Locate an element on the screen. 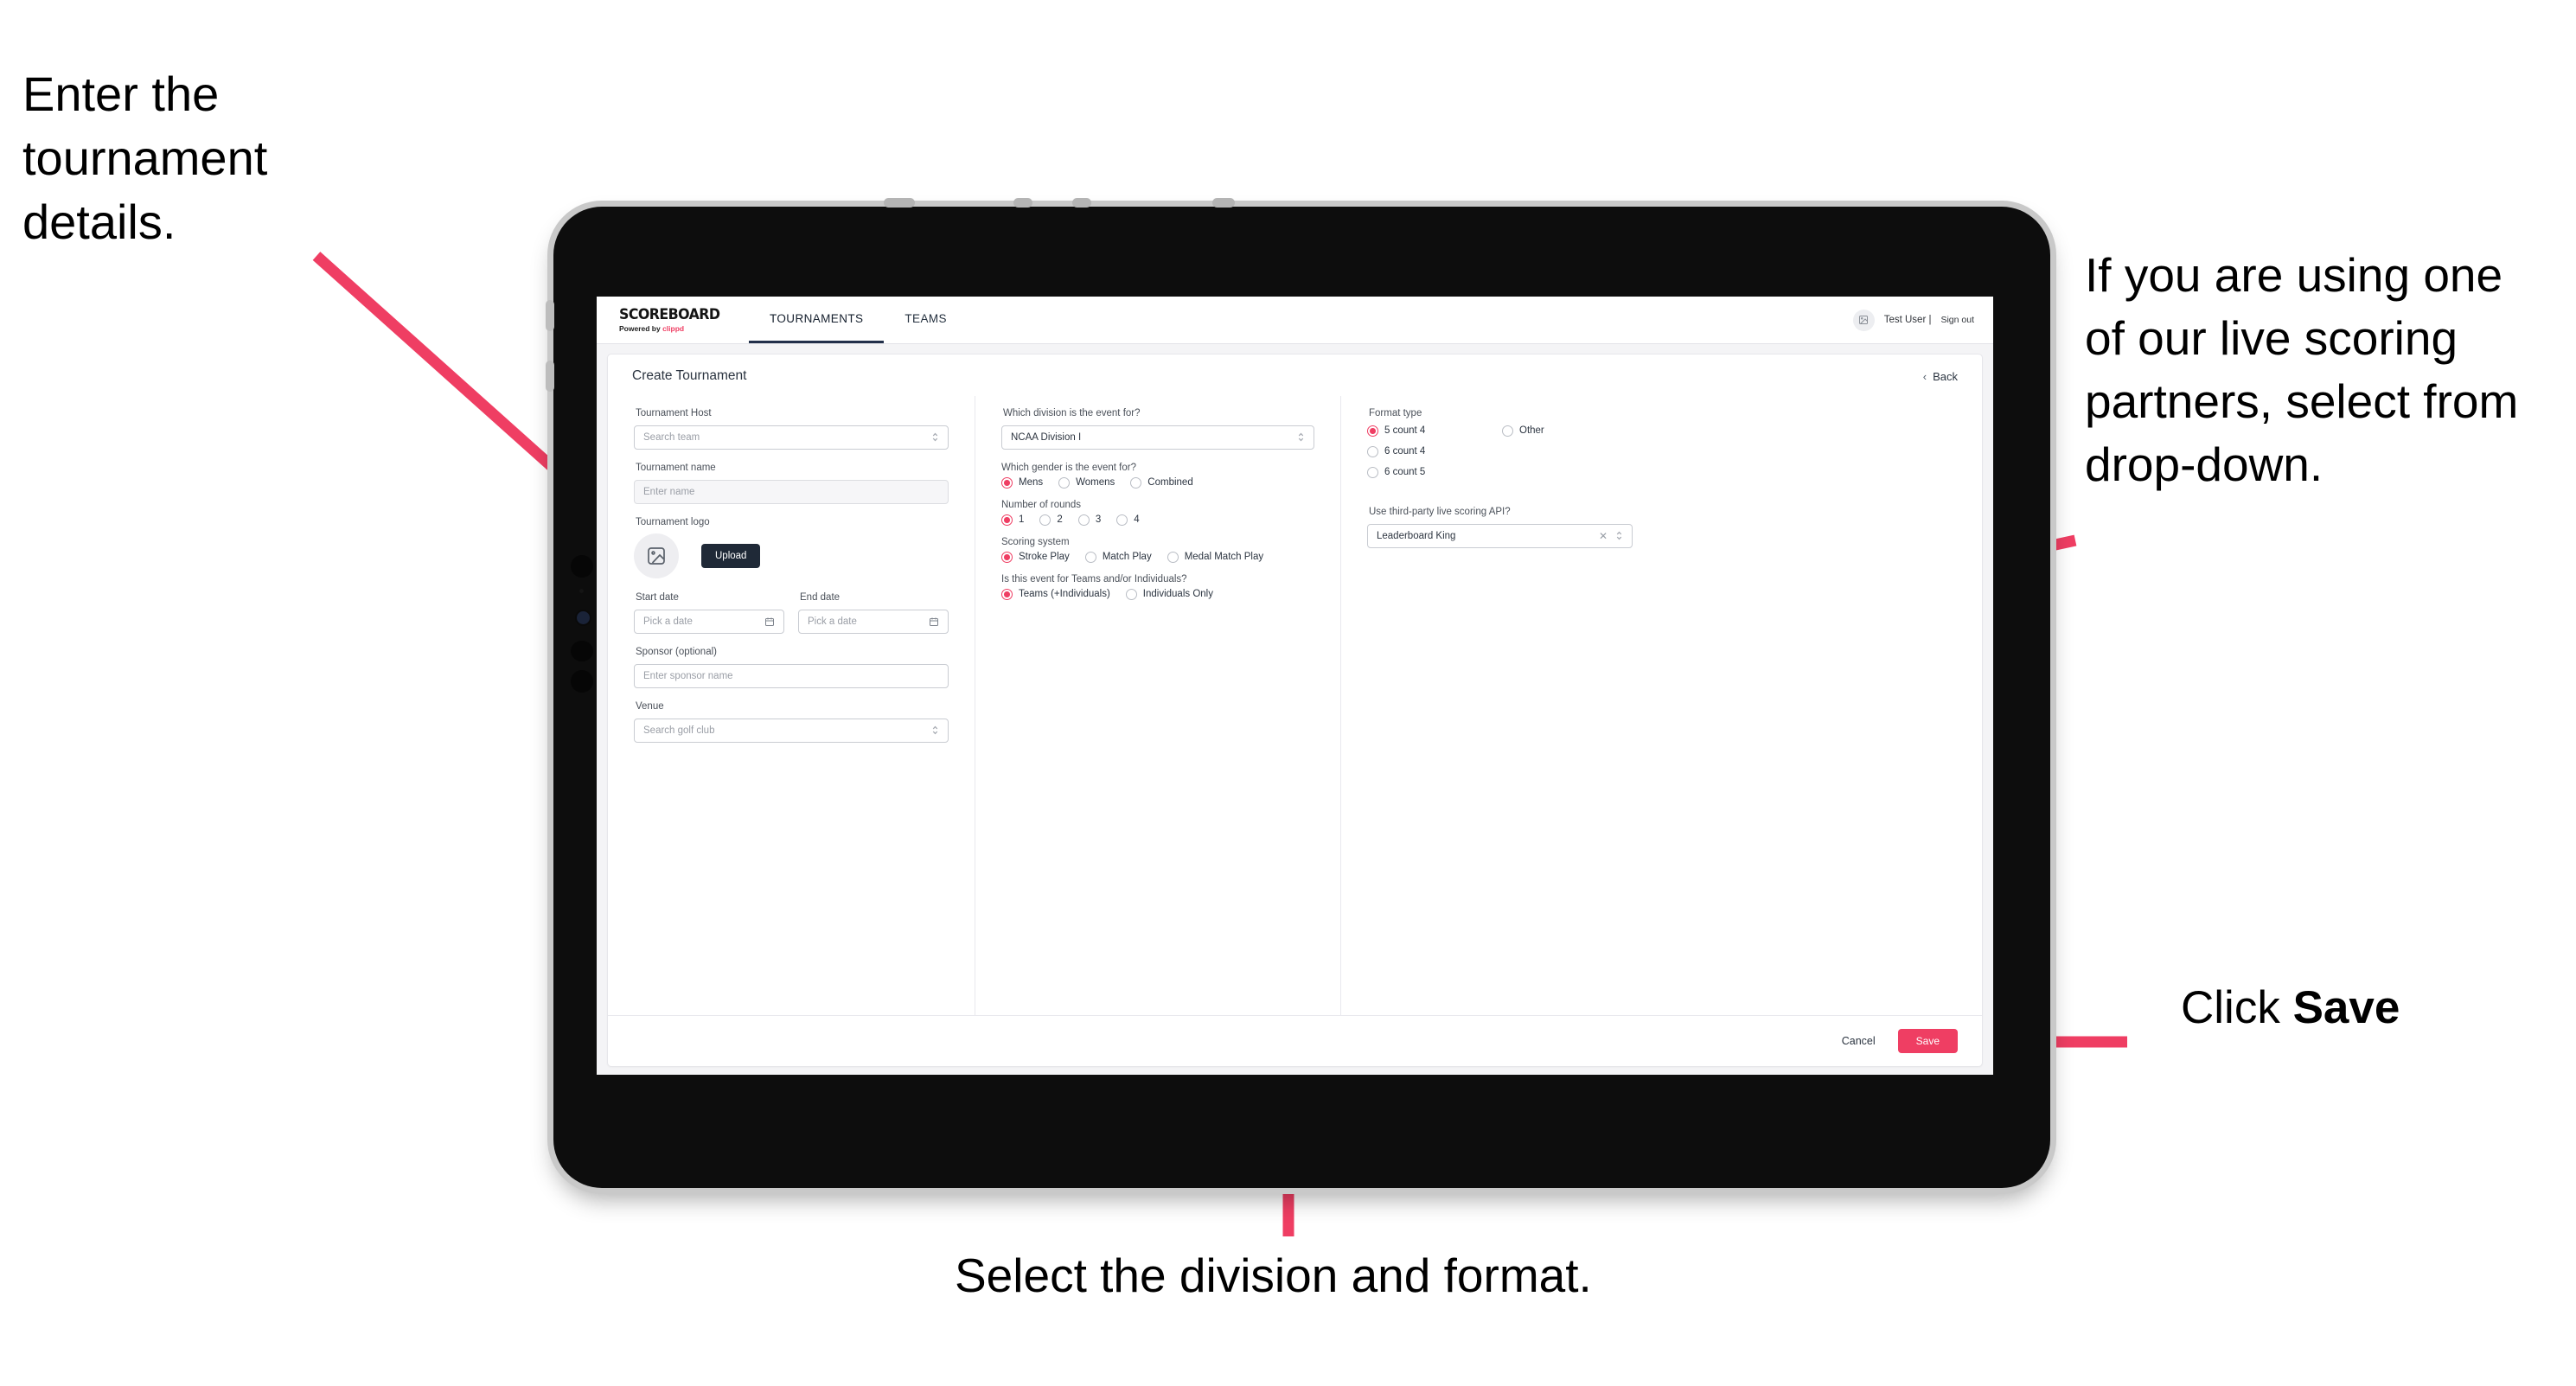  gender-option-label: Womens is located at coordinates (1095, 483).